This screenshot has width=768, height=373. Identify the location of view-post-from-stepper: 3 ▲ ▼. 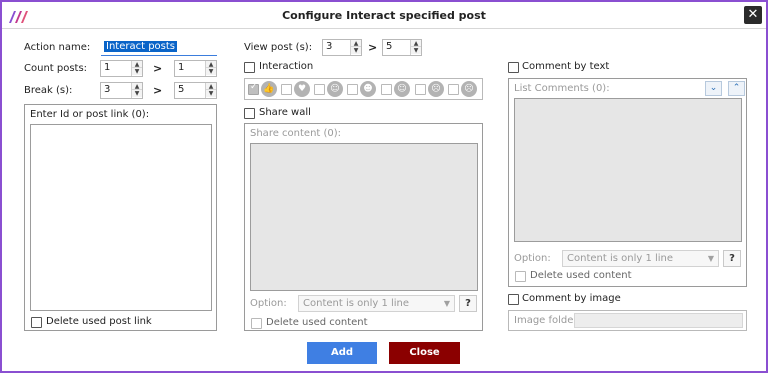
(342, 47).